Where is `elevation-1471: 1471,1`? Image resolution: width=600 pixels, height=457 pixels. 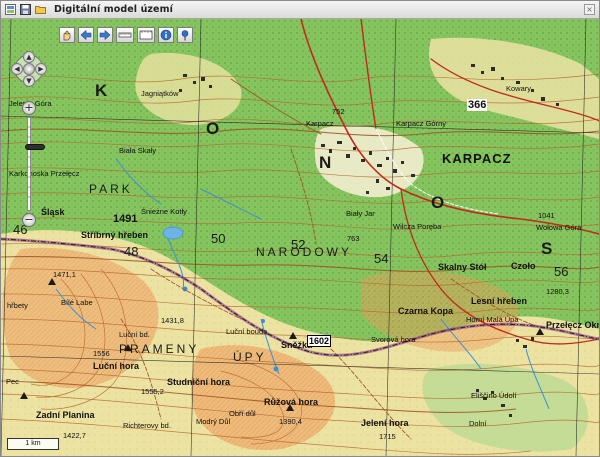
elevation-1471: 1471,1 is located at coordinates (64, 274).